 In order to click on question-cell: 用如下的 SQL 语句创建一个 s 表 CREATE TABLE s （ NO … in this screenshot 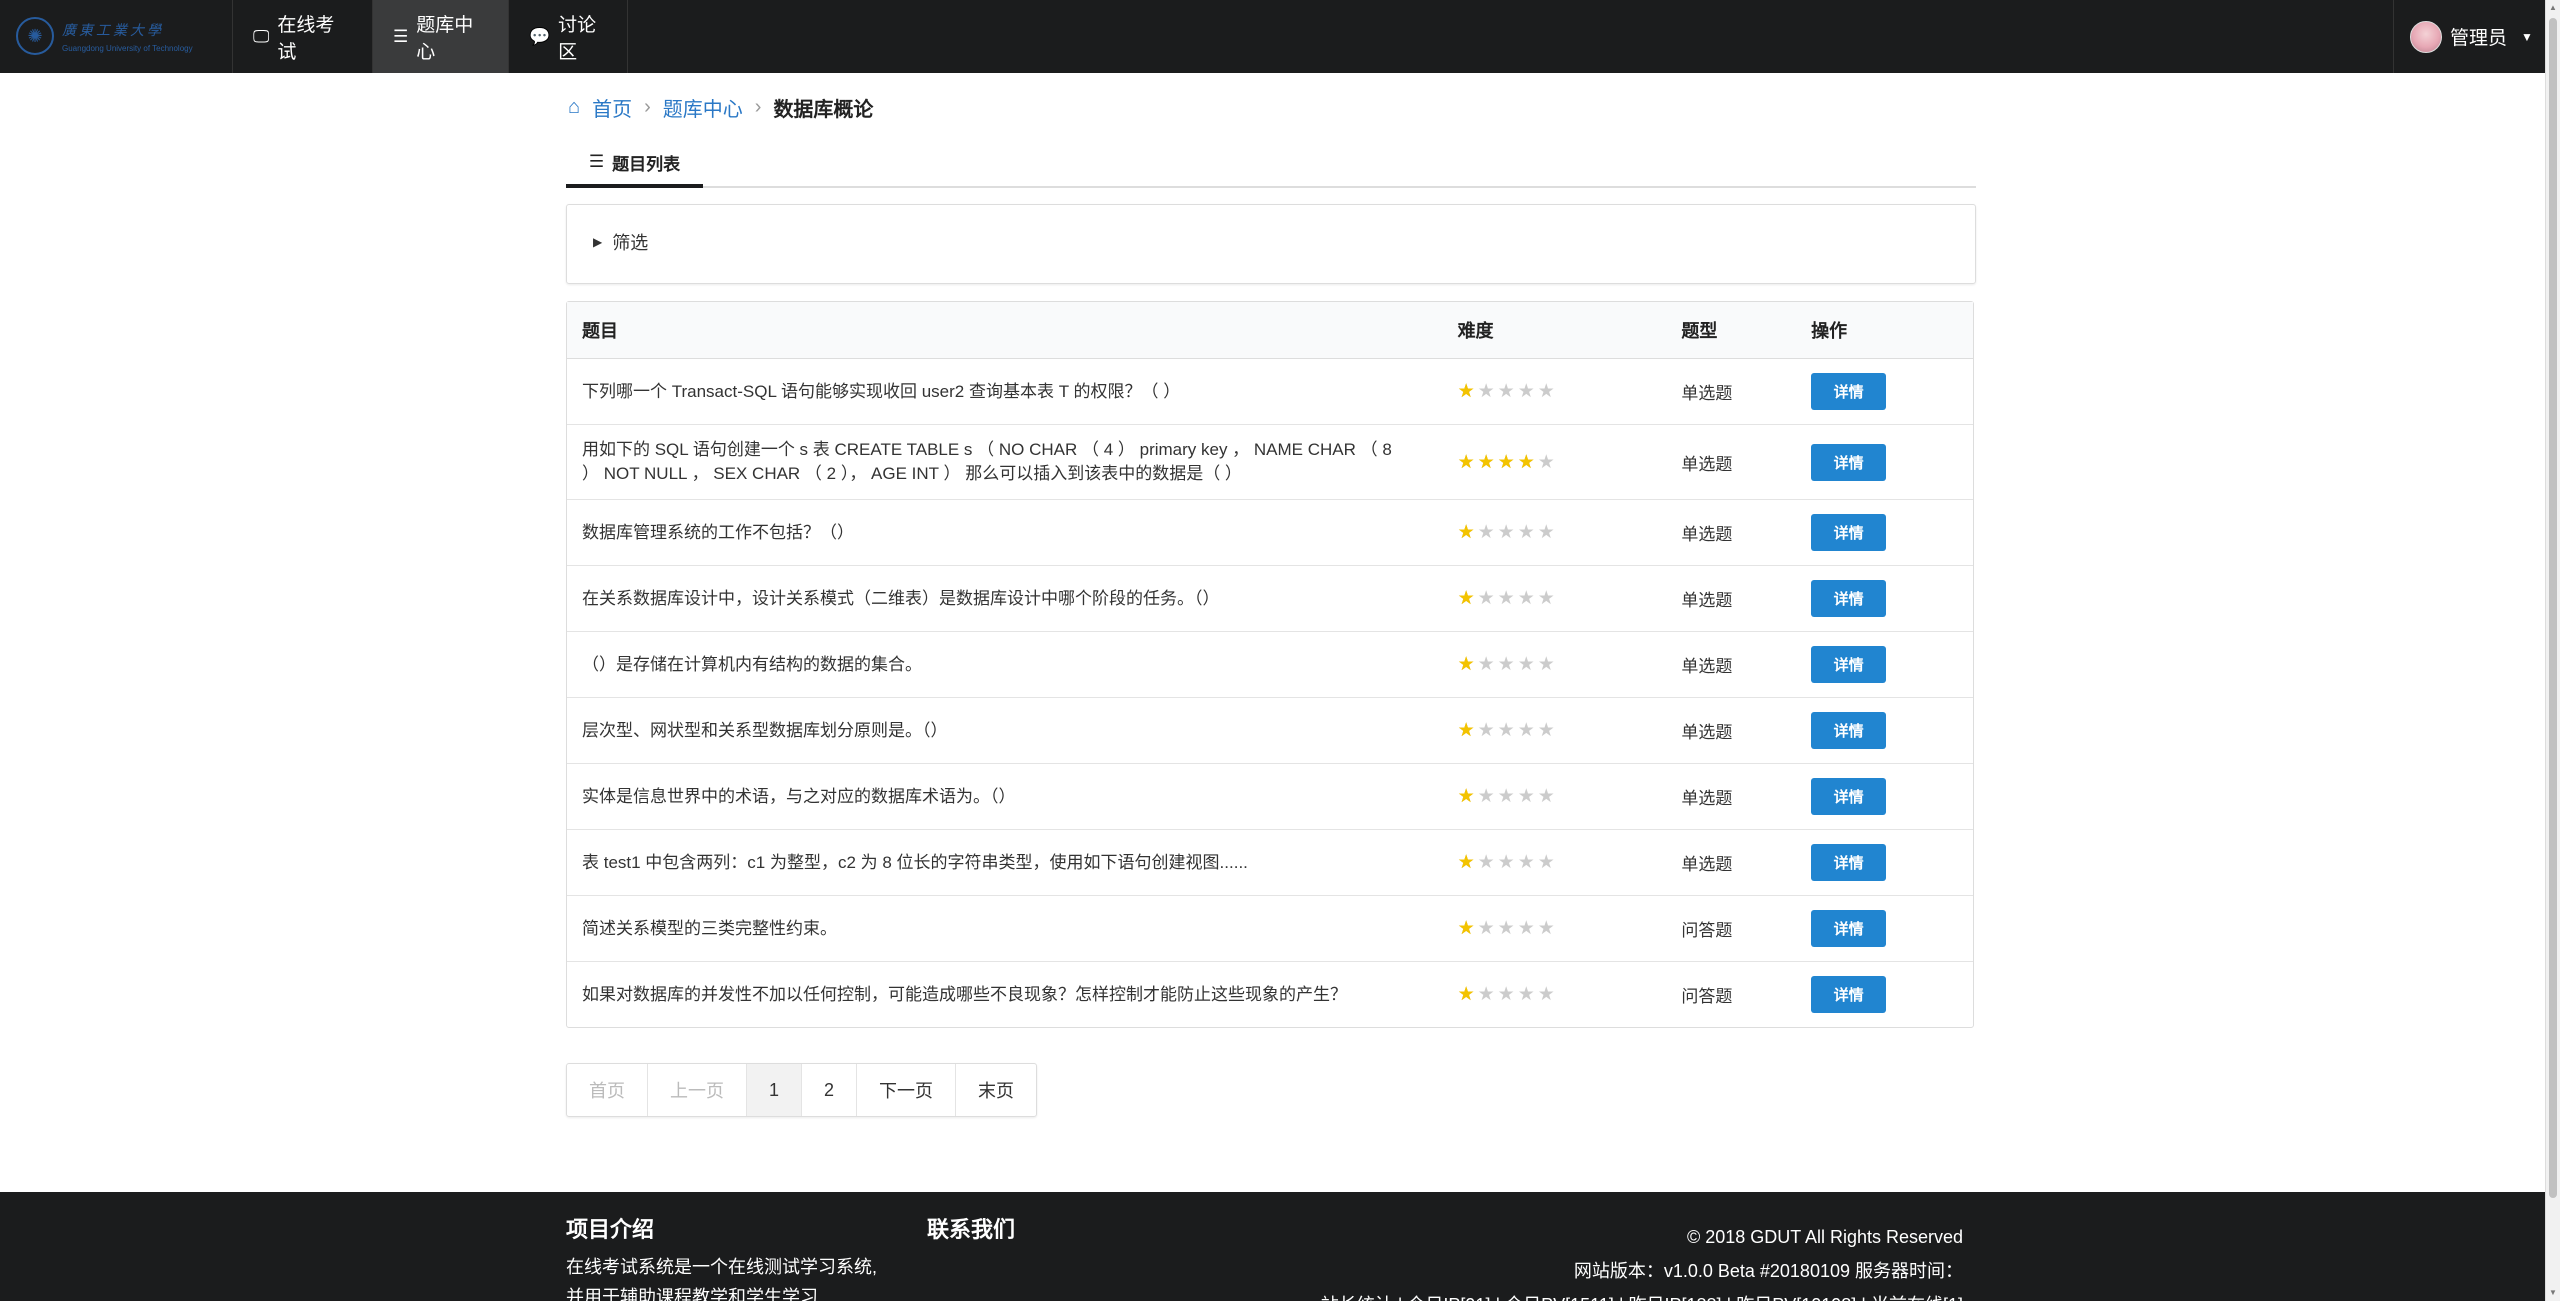, I will do `click(1005, 462)`.